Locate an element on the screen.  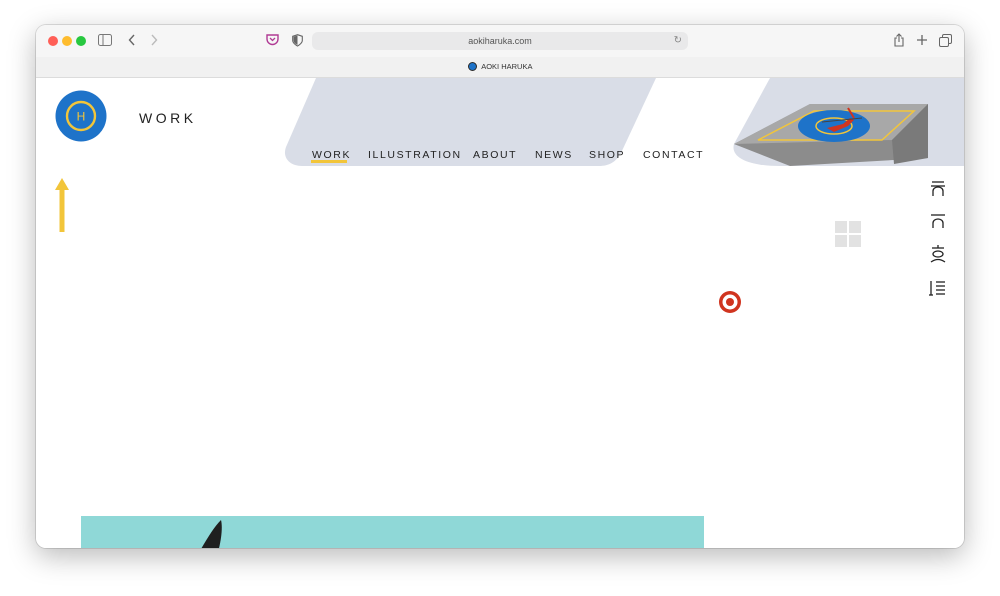
logo-letter: H is located at coordinates (81, 117).